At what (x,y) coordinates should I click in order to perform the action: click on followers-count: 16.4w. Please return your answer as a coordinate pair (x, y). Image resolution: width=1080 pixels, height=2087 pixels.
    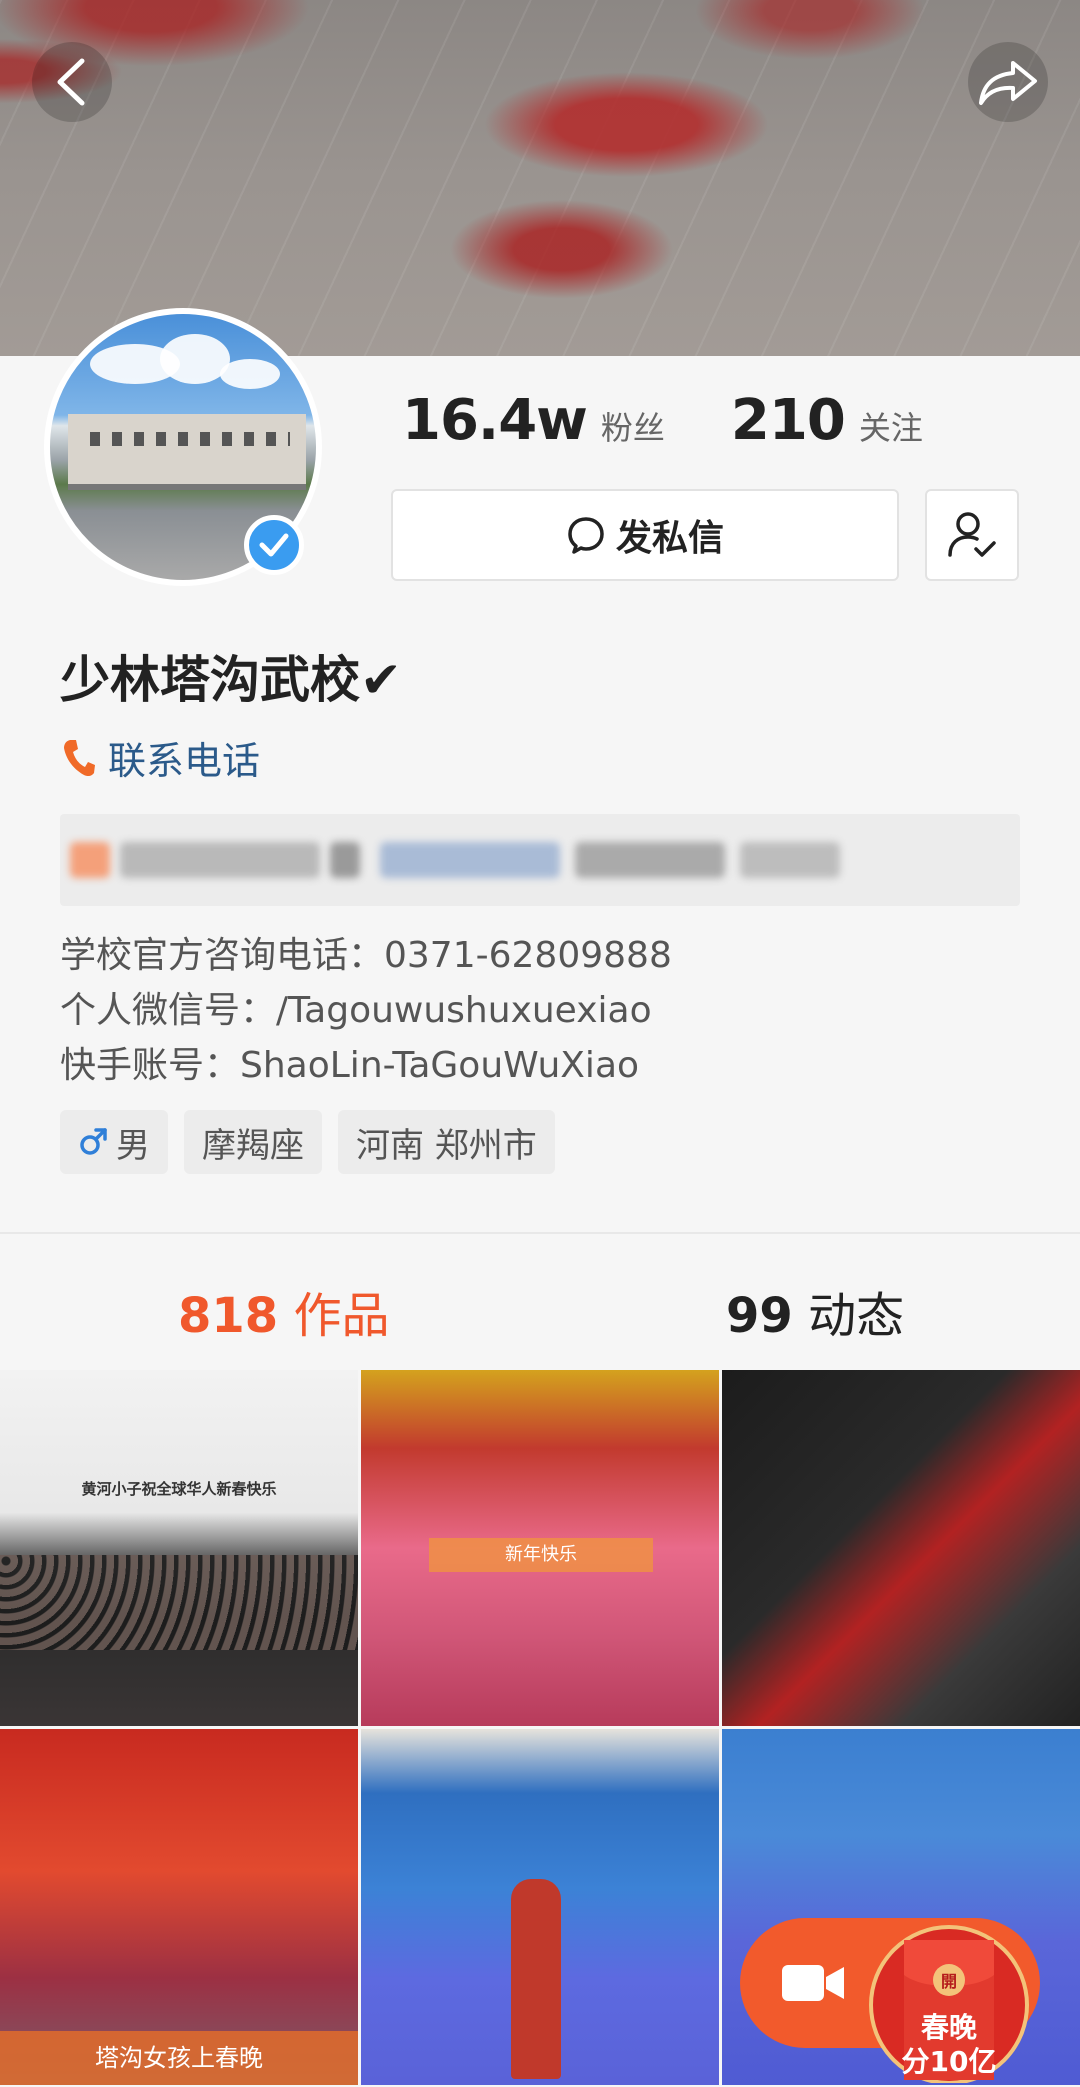
    Looking at the image, I should click on (495, 420).